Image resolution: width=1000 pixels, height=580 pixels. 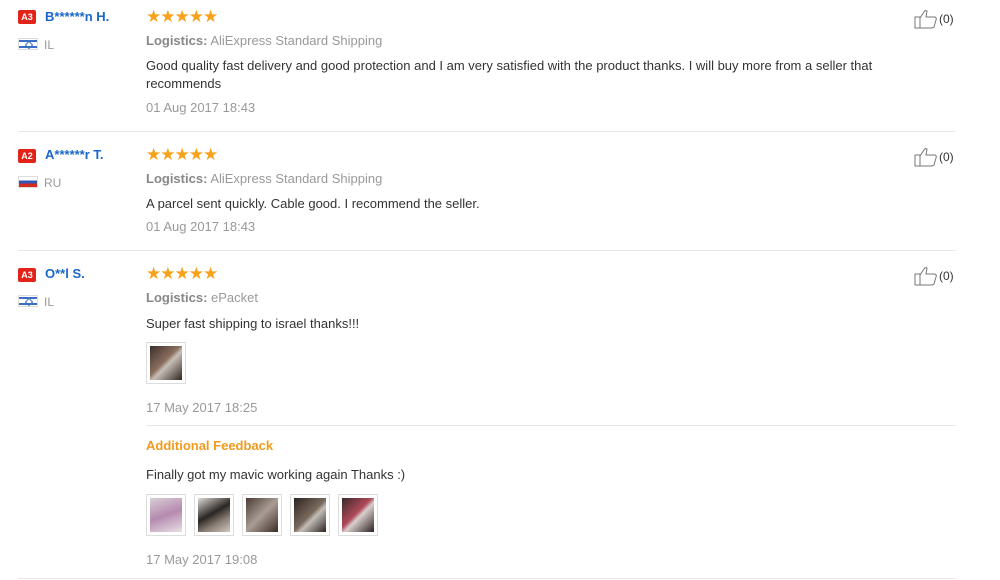 I want to click on buyer-name: O**l S., so click(x=65, y=274).